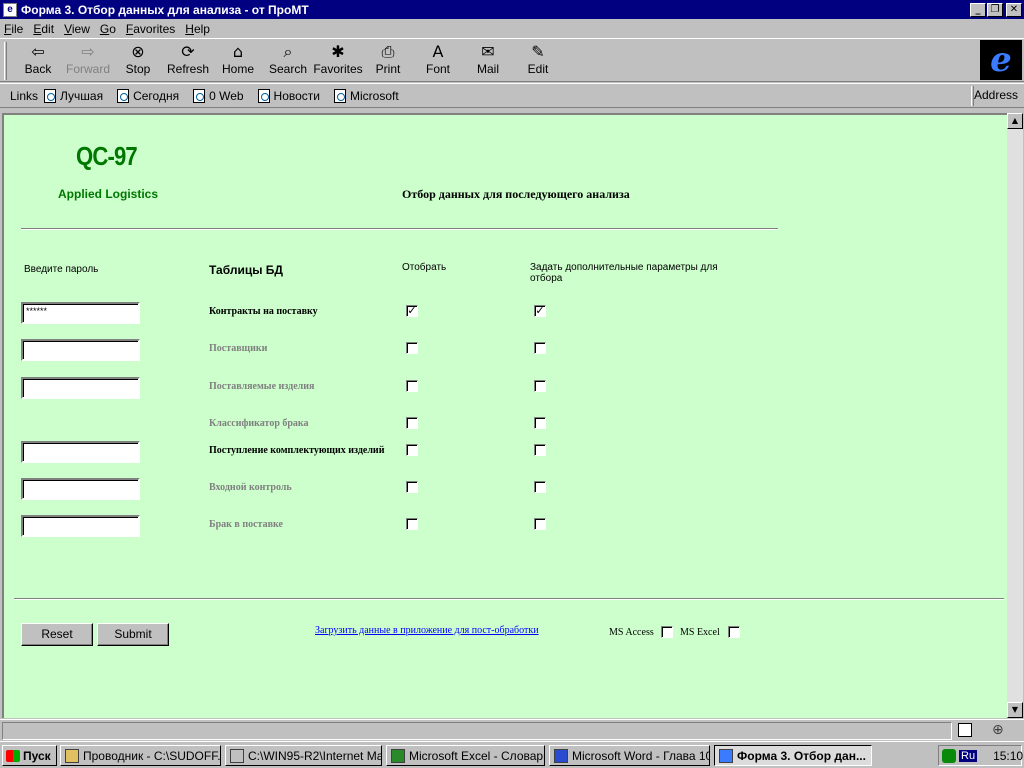  Describe the element at coordinates (965, 730) in the screenshot. I see `page-status-icon` at that location.